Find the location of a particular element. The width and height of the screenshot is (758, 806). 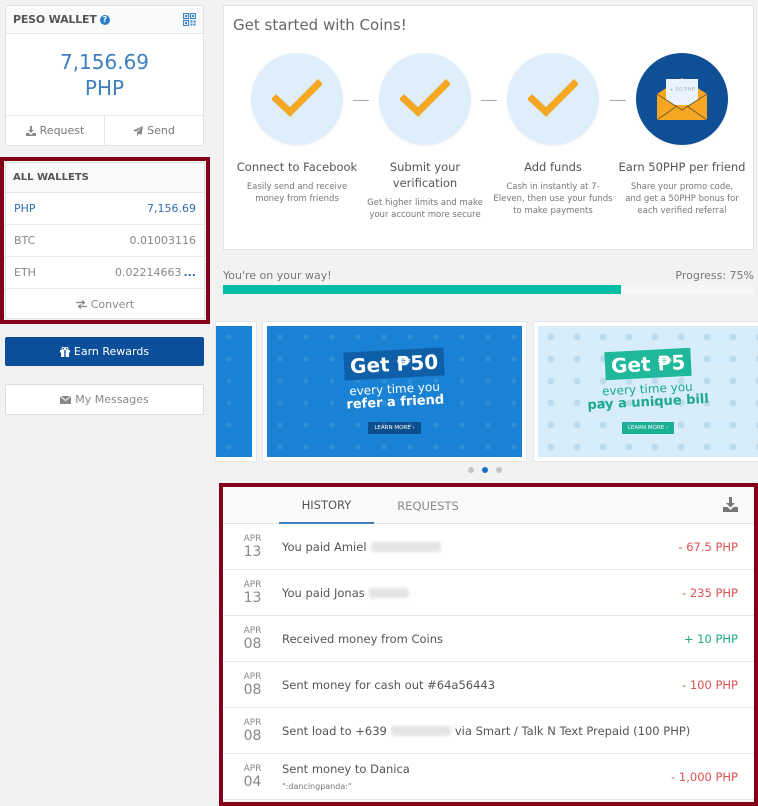

convert-button: Convert is located at coordinates (105, 304).